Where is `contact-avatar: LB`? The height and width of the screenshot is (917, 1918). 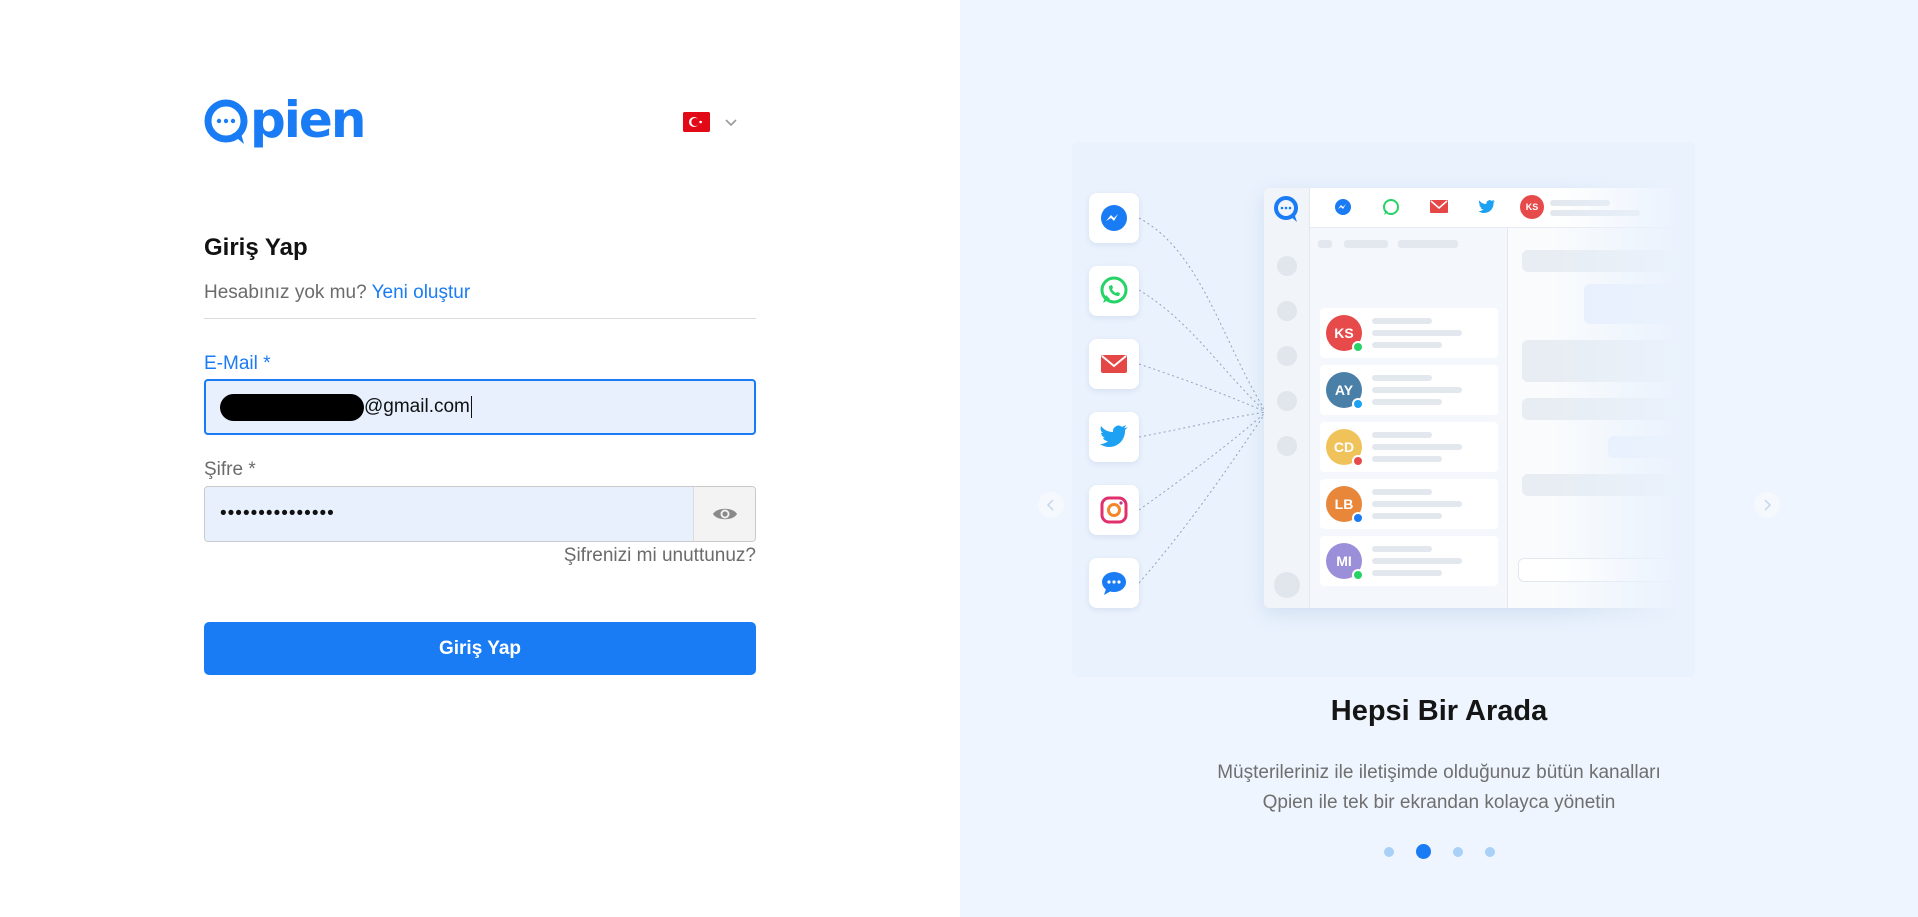 contact-avatar: LB is located at coordinates (1345, 505).